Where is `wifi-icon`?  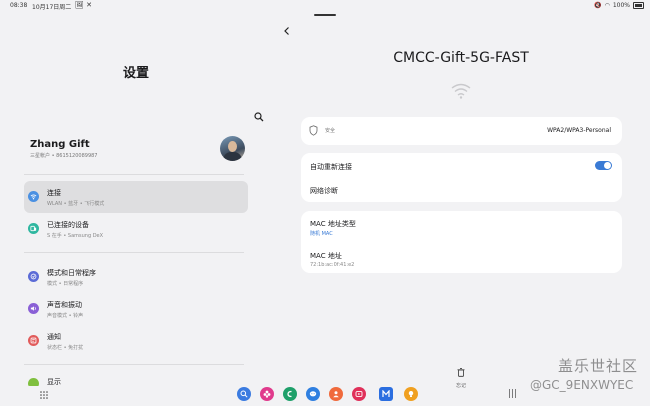 wifi-icon is located at coordinates (33, 196).